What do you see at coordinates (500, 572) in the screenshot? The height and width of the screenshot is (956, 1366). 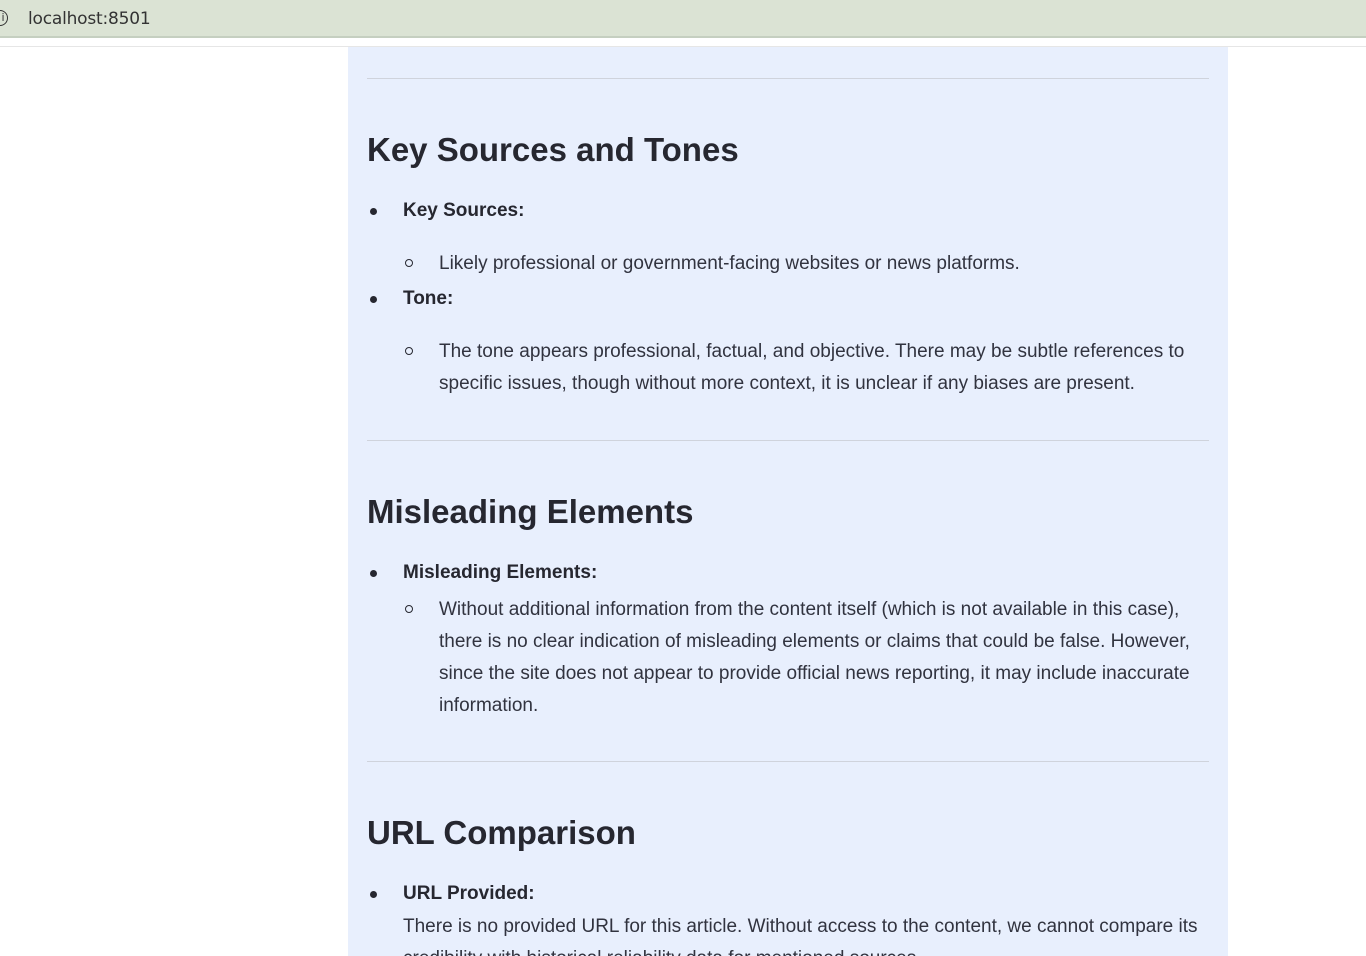 I see `misleading-label: Misleading Elements:` at bounding box center [500, 572].